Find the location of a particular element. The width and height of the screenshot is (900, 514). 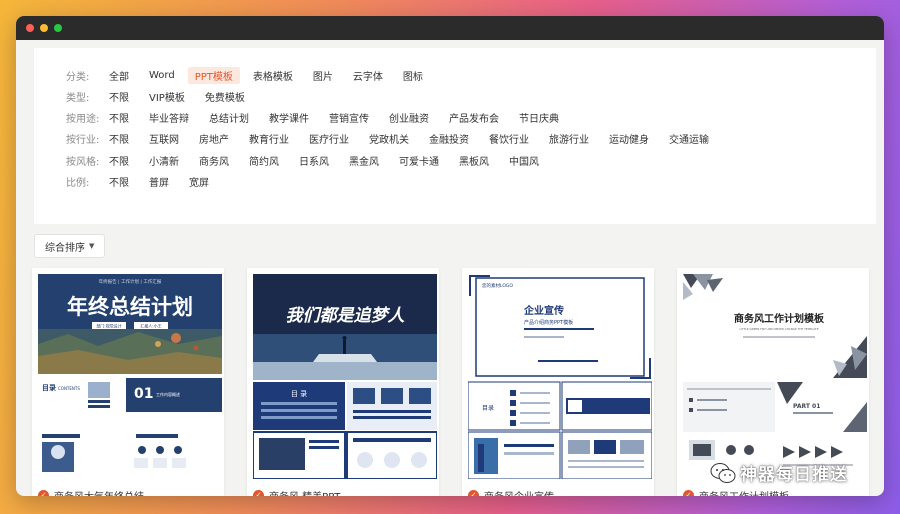

thumb-logo: 您的素材LOGO is located at coordinates (497, 285).